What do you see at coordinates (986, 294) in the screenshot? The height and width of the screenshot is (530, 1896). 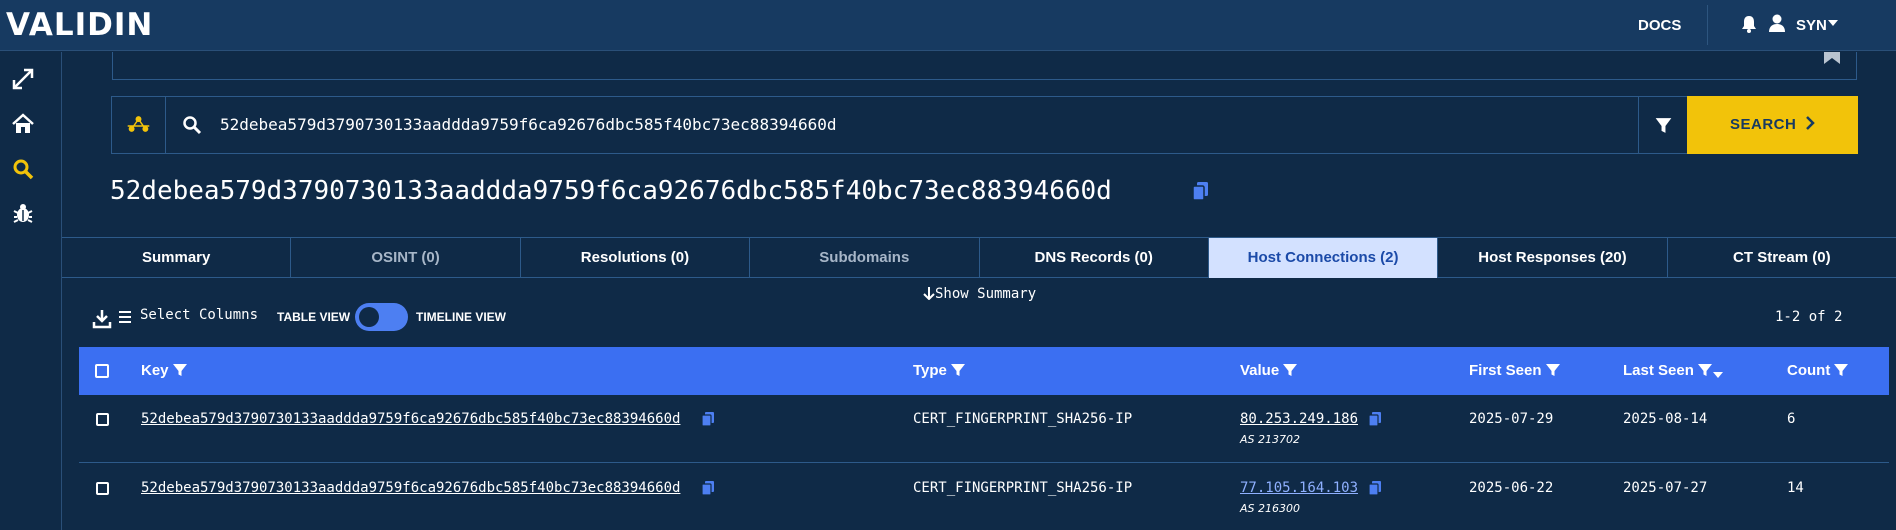 I see `show-summary-label: Show Summary` at bounding box center [986, 294].